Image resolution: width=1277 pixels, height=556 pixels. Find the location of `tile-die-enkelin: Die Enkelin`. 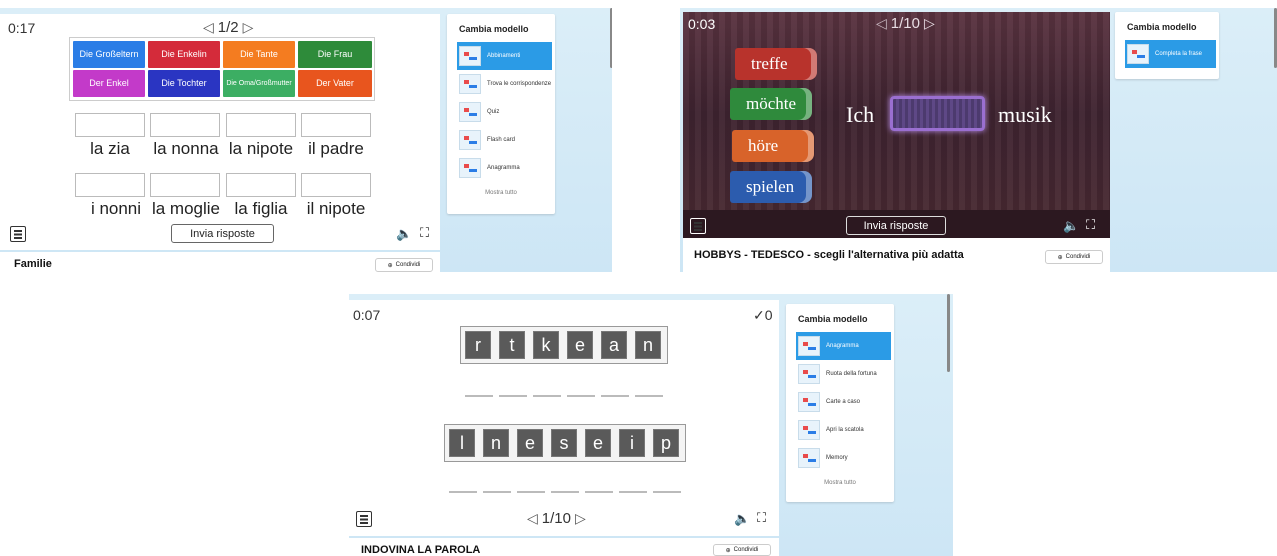

tile-die-enkelin: Die Enkelin is located at coordinates (184, 54).